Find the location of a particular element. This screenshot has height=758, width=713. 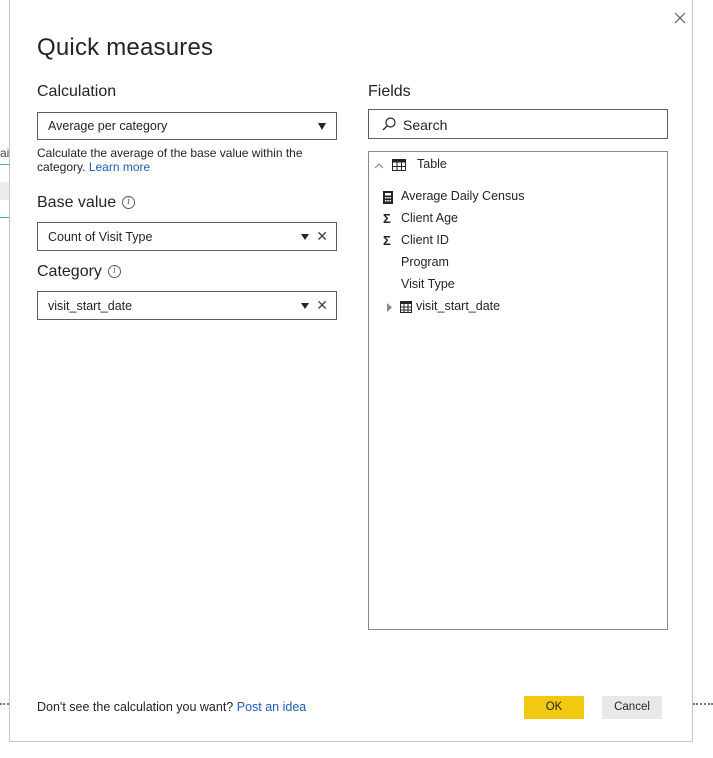

field-item: Average Daily Census is located at coordinates (503, 198).